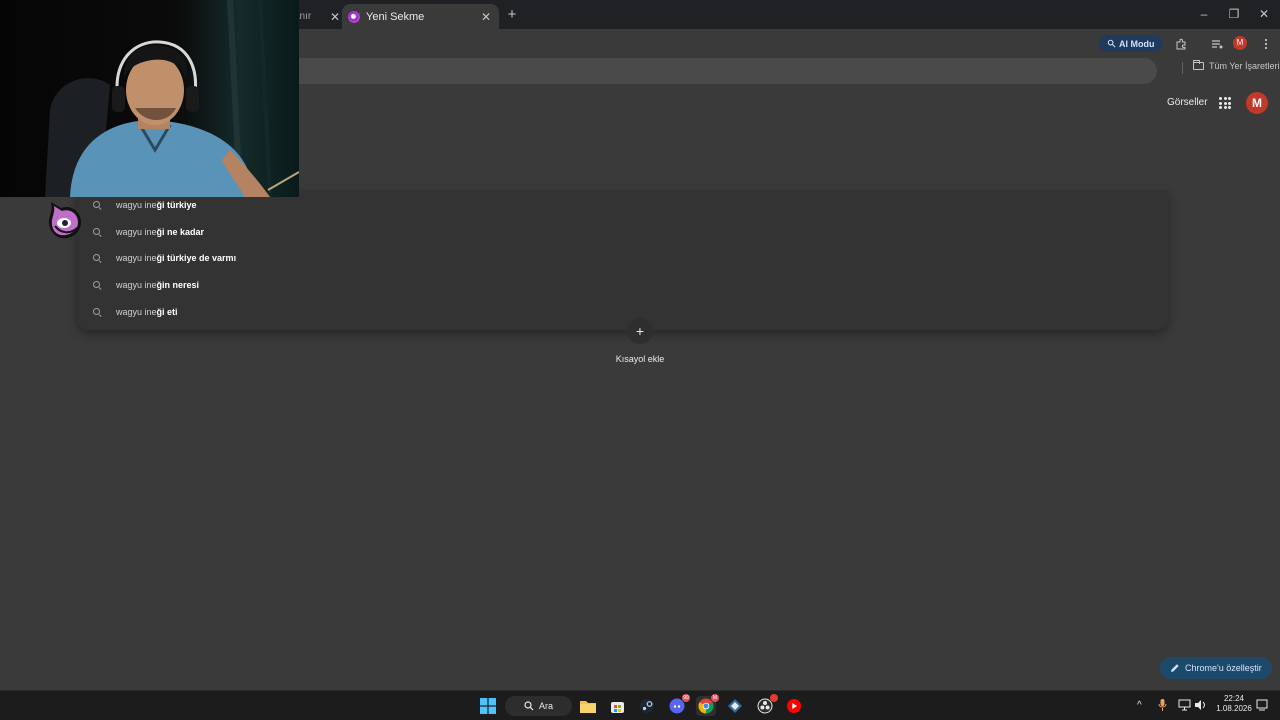  What do you see at coordinates (1262, 706) in the screenshot?
I see `notifications-icon` at bounding box center [1262, 706].